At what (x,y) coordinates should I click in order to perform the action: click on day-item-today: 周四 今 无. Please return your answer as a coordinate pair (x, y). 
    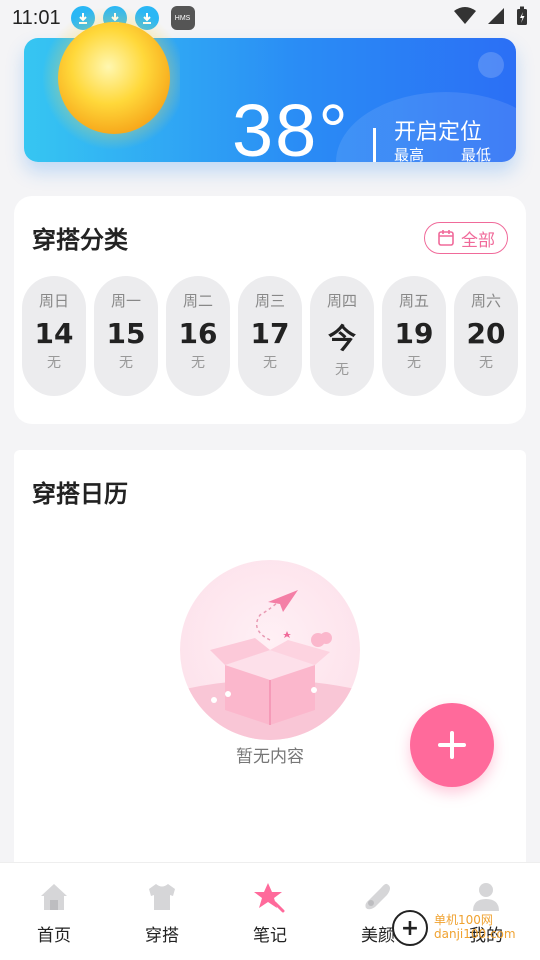
    Looking at the image, I should click on (342, 336).